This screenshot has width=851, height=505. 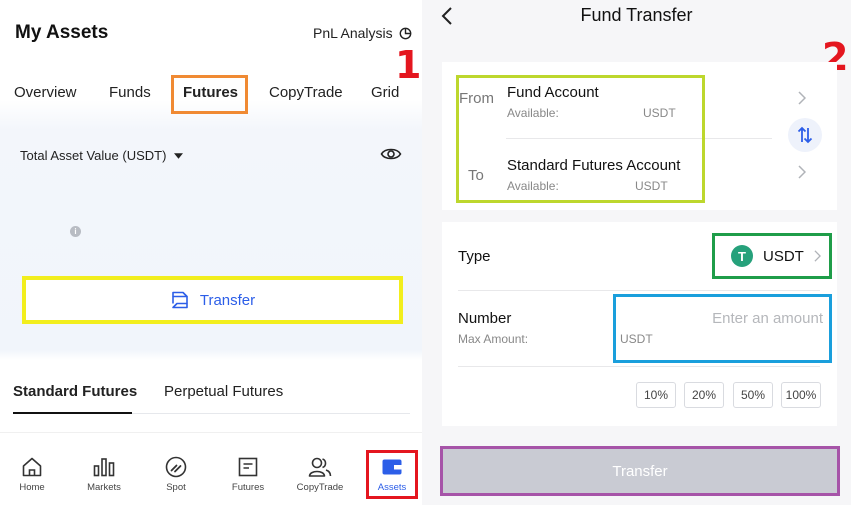 What do you see at coordinates (656, 395) in the screenshot?
I see `percent-10-button: 10%` at bounding box center [656, 395].